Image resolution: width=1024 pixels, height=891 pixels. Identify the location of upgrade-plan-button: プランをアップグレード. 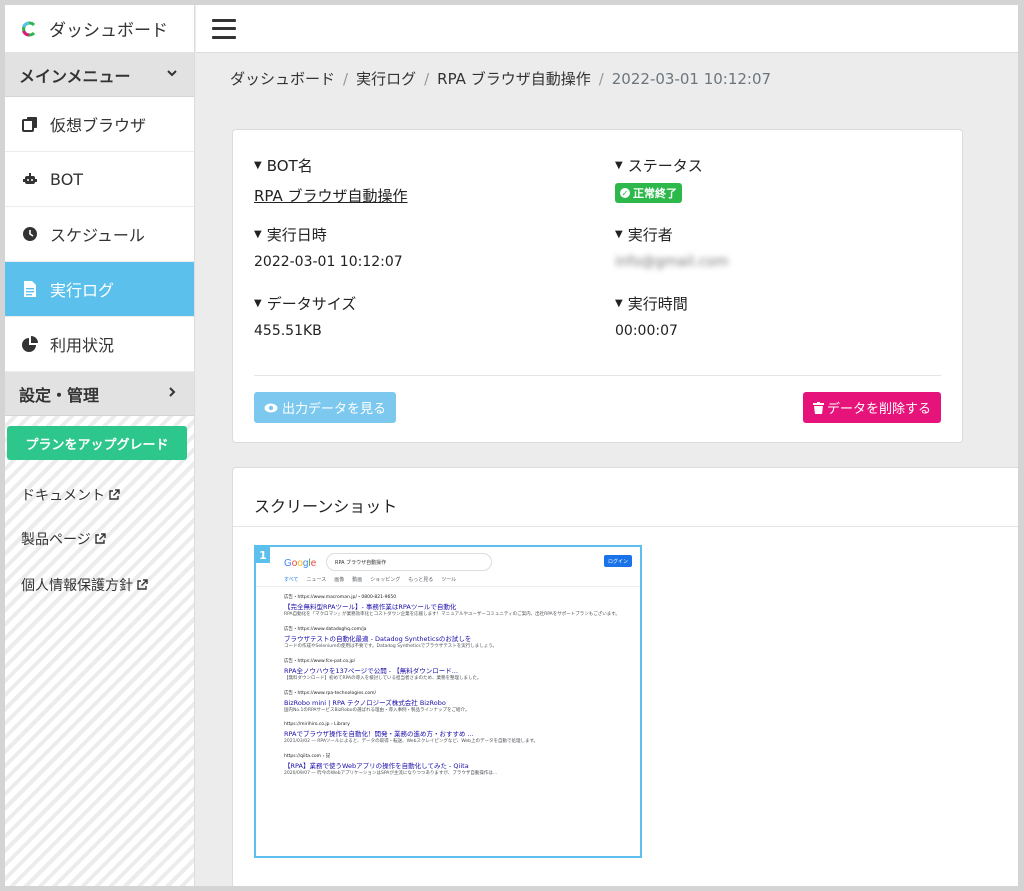
(97, 443).